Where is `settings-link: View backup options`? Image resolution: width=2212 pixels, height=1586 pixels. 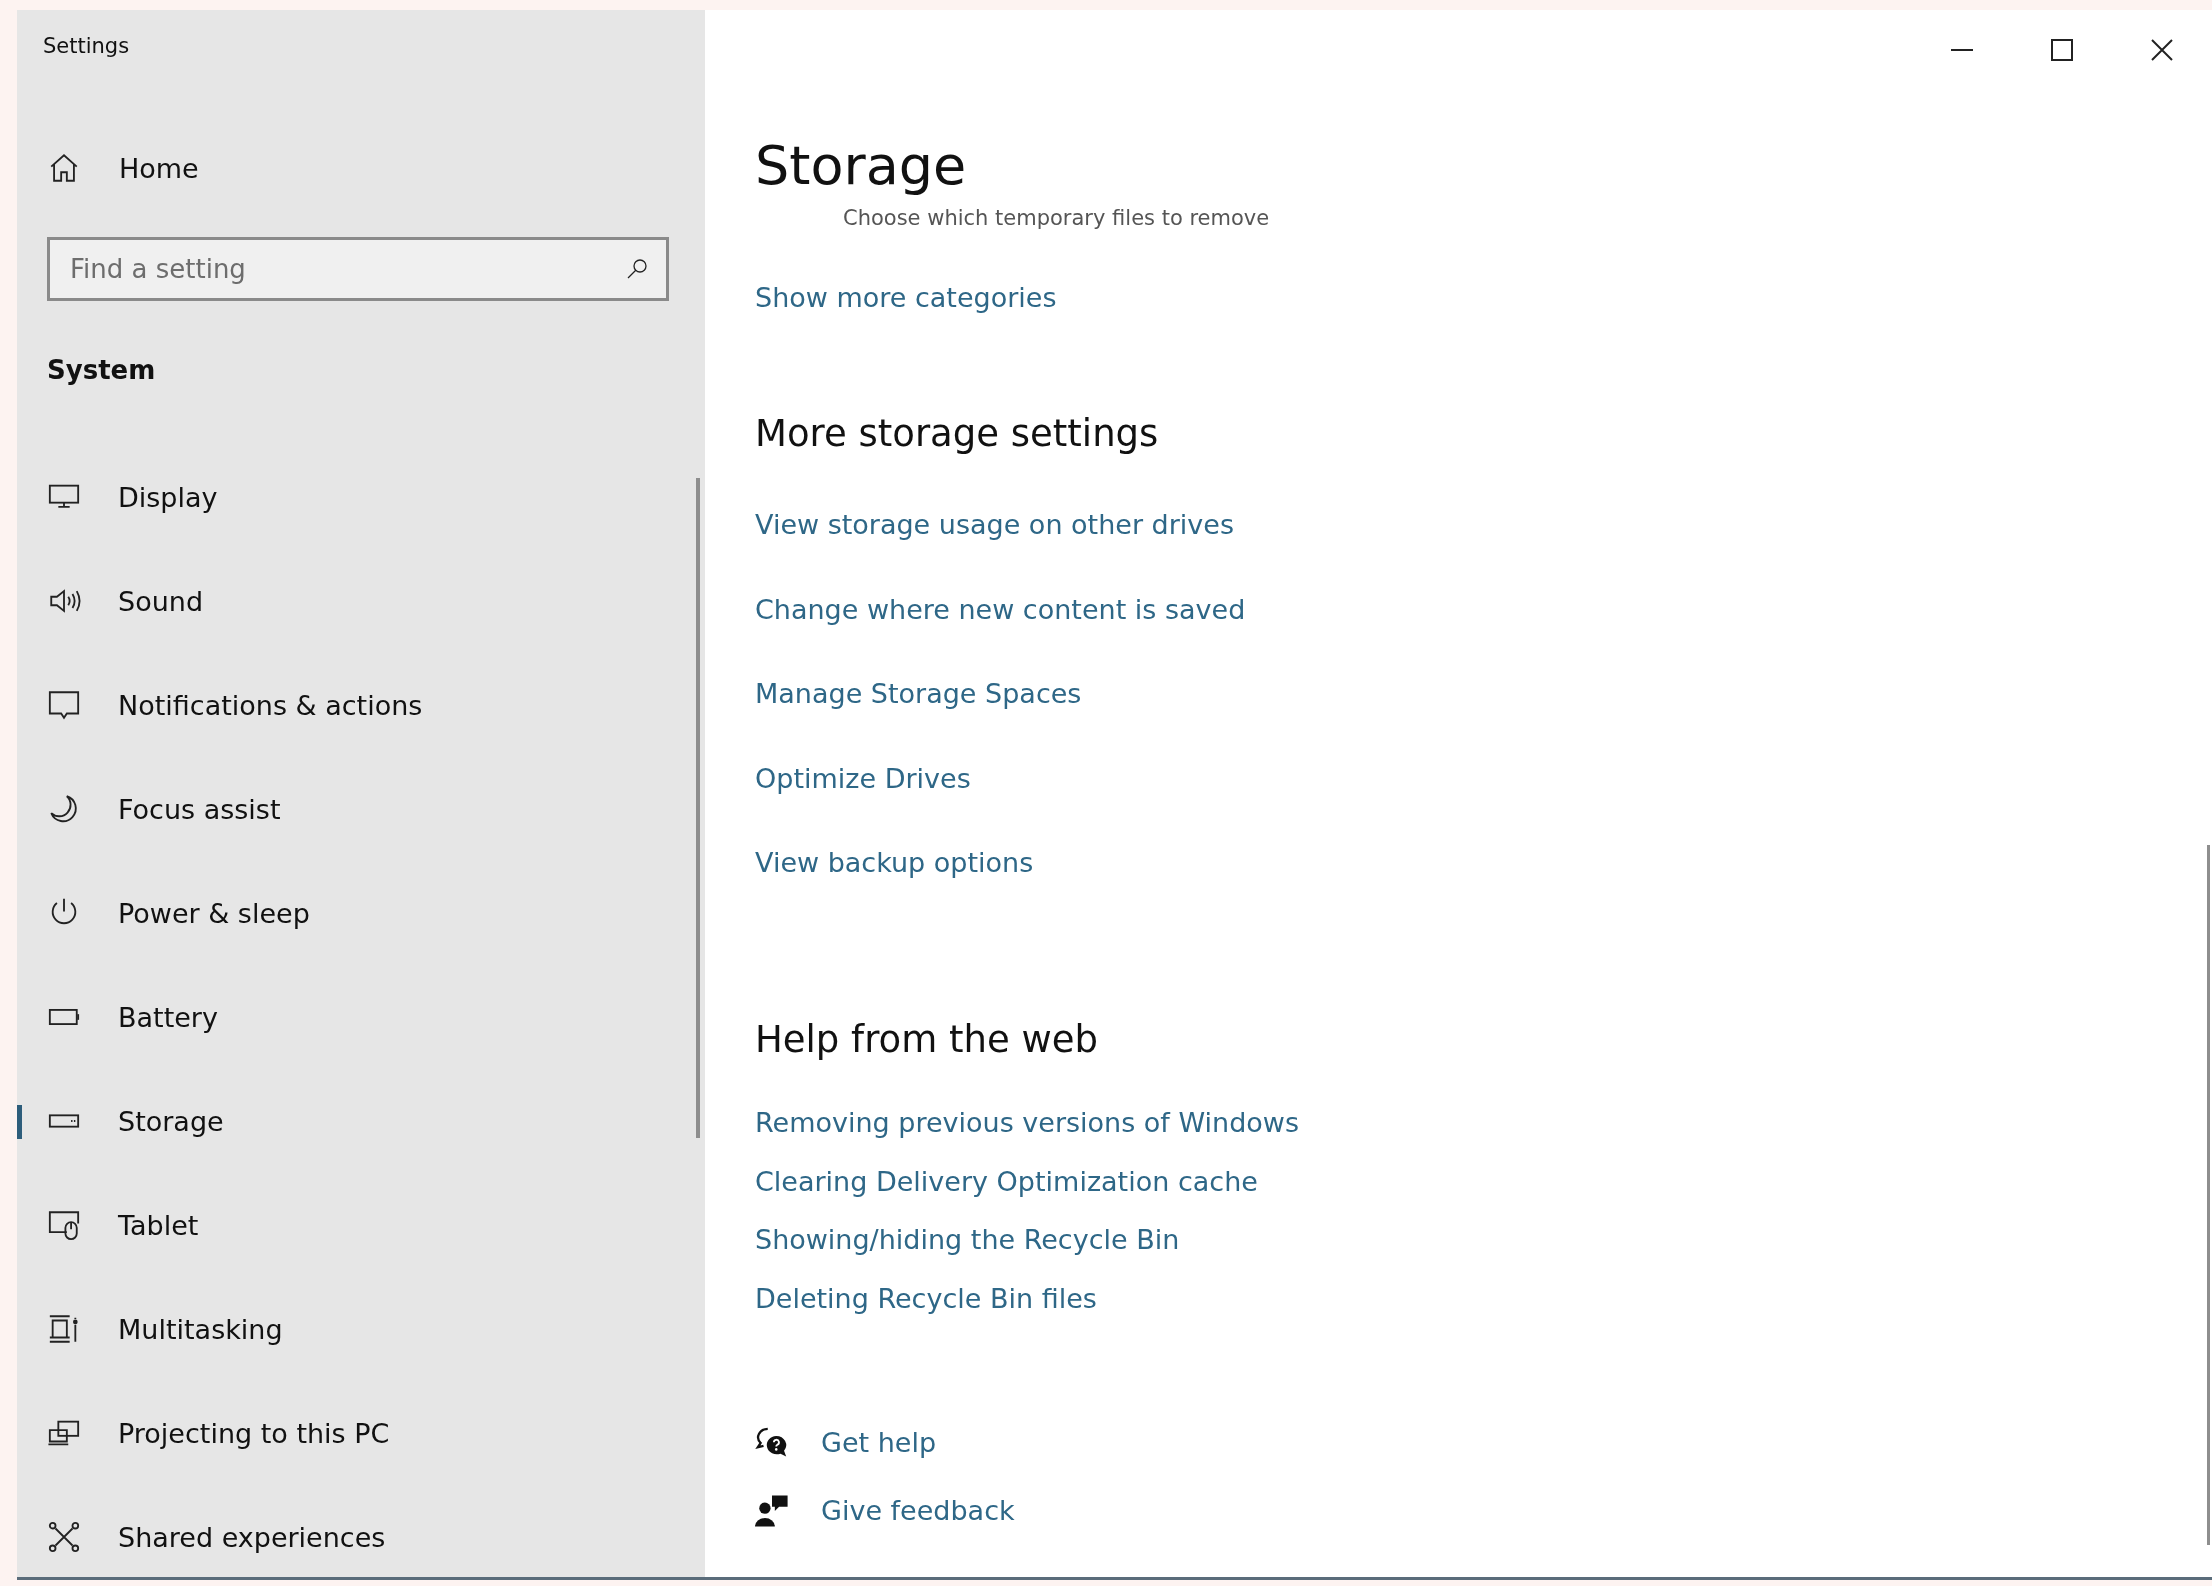 settings-link: View backup options is located at coordinates (894, 863).